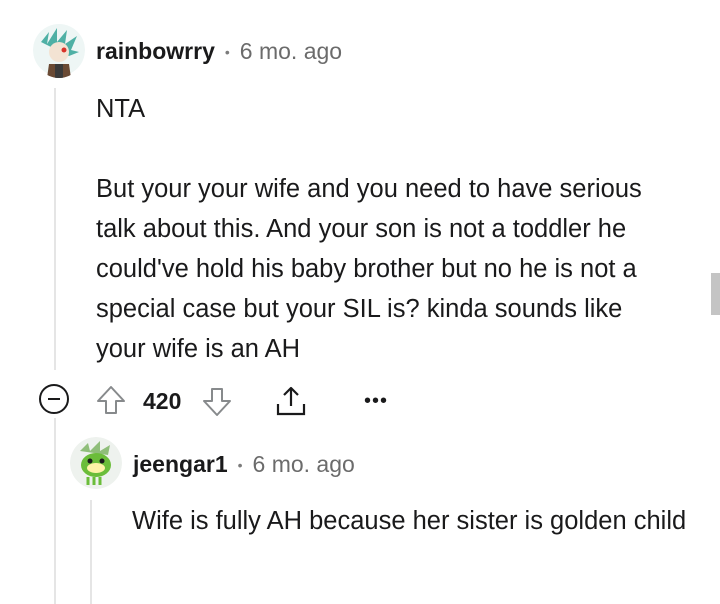  I want to click on downvote-icon, so click(217, 402).